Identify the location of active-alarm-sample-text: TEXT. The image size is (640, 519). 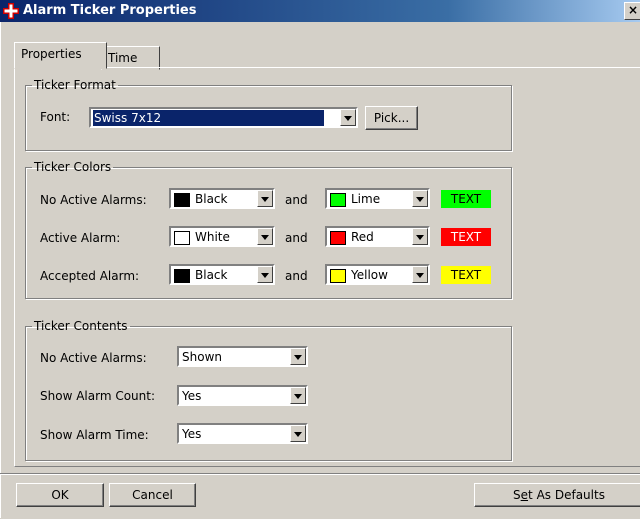
(466, 237).